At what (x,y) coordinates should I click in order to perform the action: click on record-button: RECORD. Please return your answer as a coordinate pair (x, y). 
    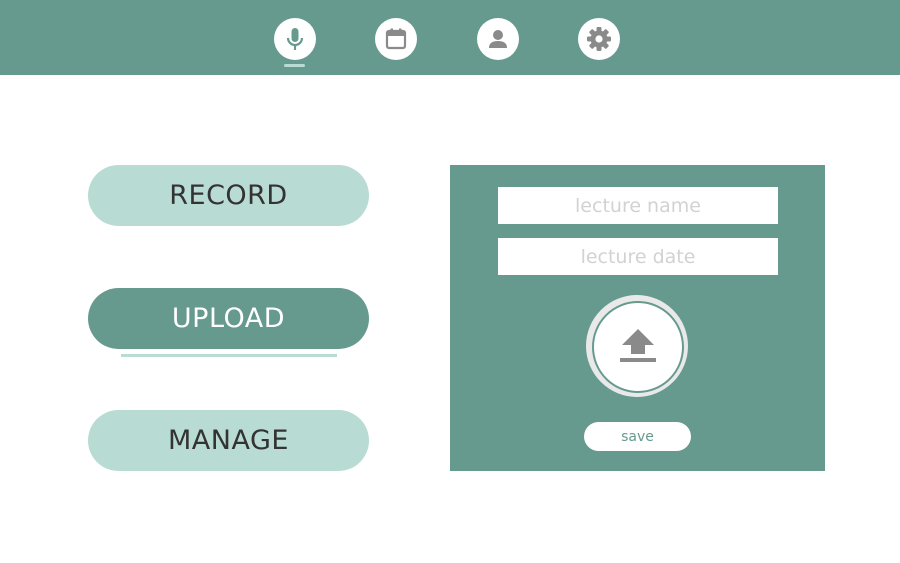
    Looking at the image, I should click on (228, 195).